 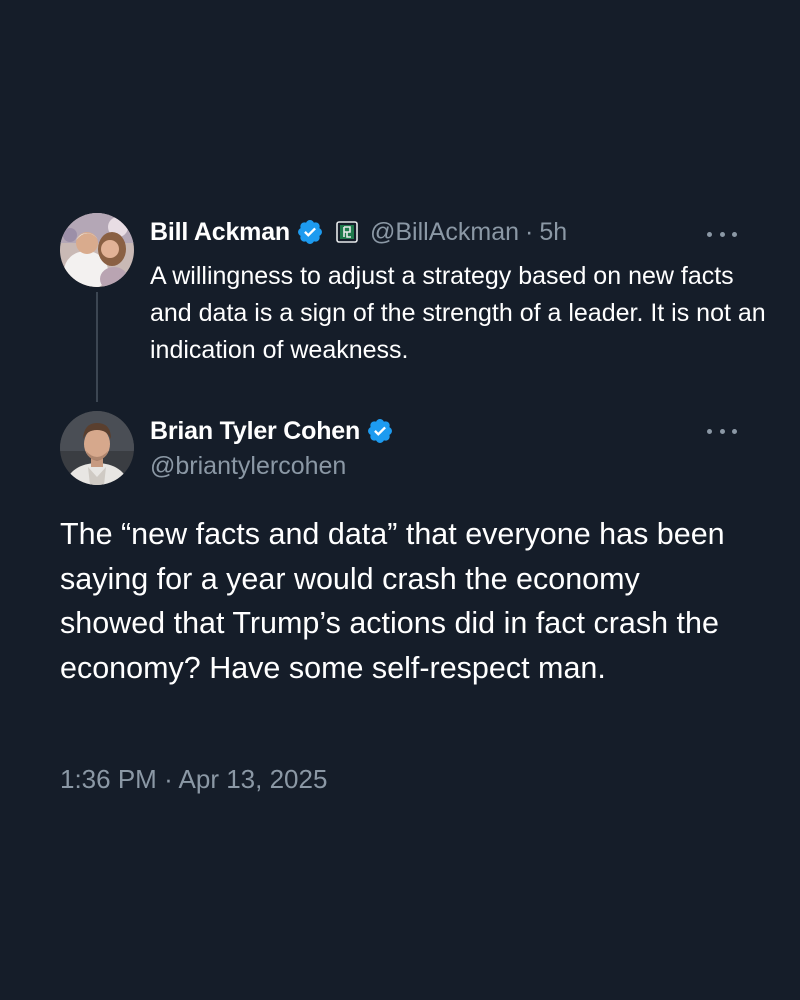 I want to click on tweet-date: Apr 13, 2025, so click(x=253, y=779).